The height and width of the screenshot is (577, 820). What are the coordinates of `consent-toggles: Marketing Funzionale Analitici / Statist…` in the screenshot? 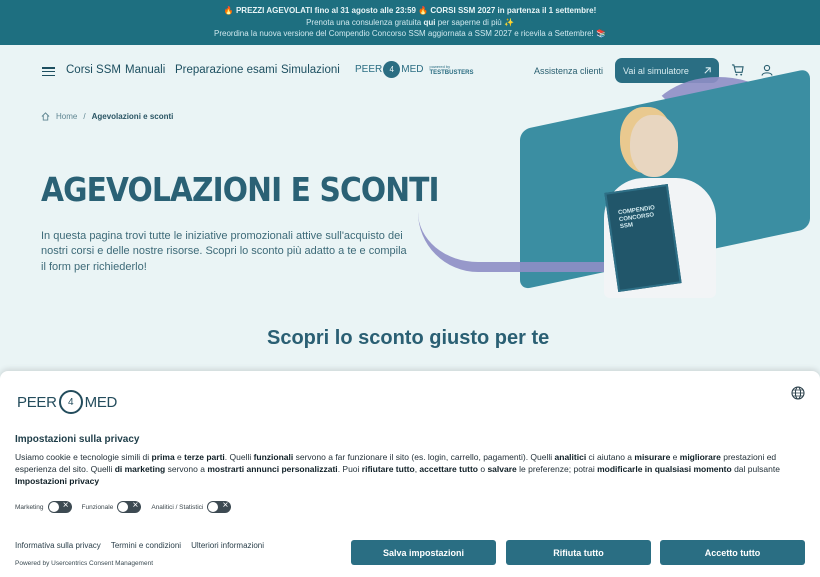 It's located at (128, 506).